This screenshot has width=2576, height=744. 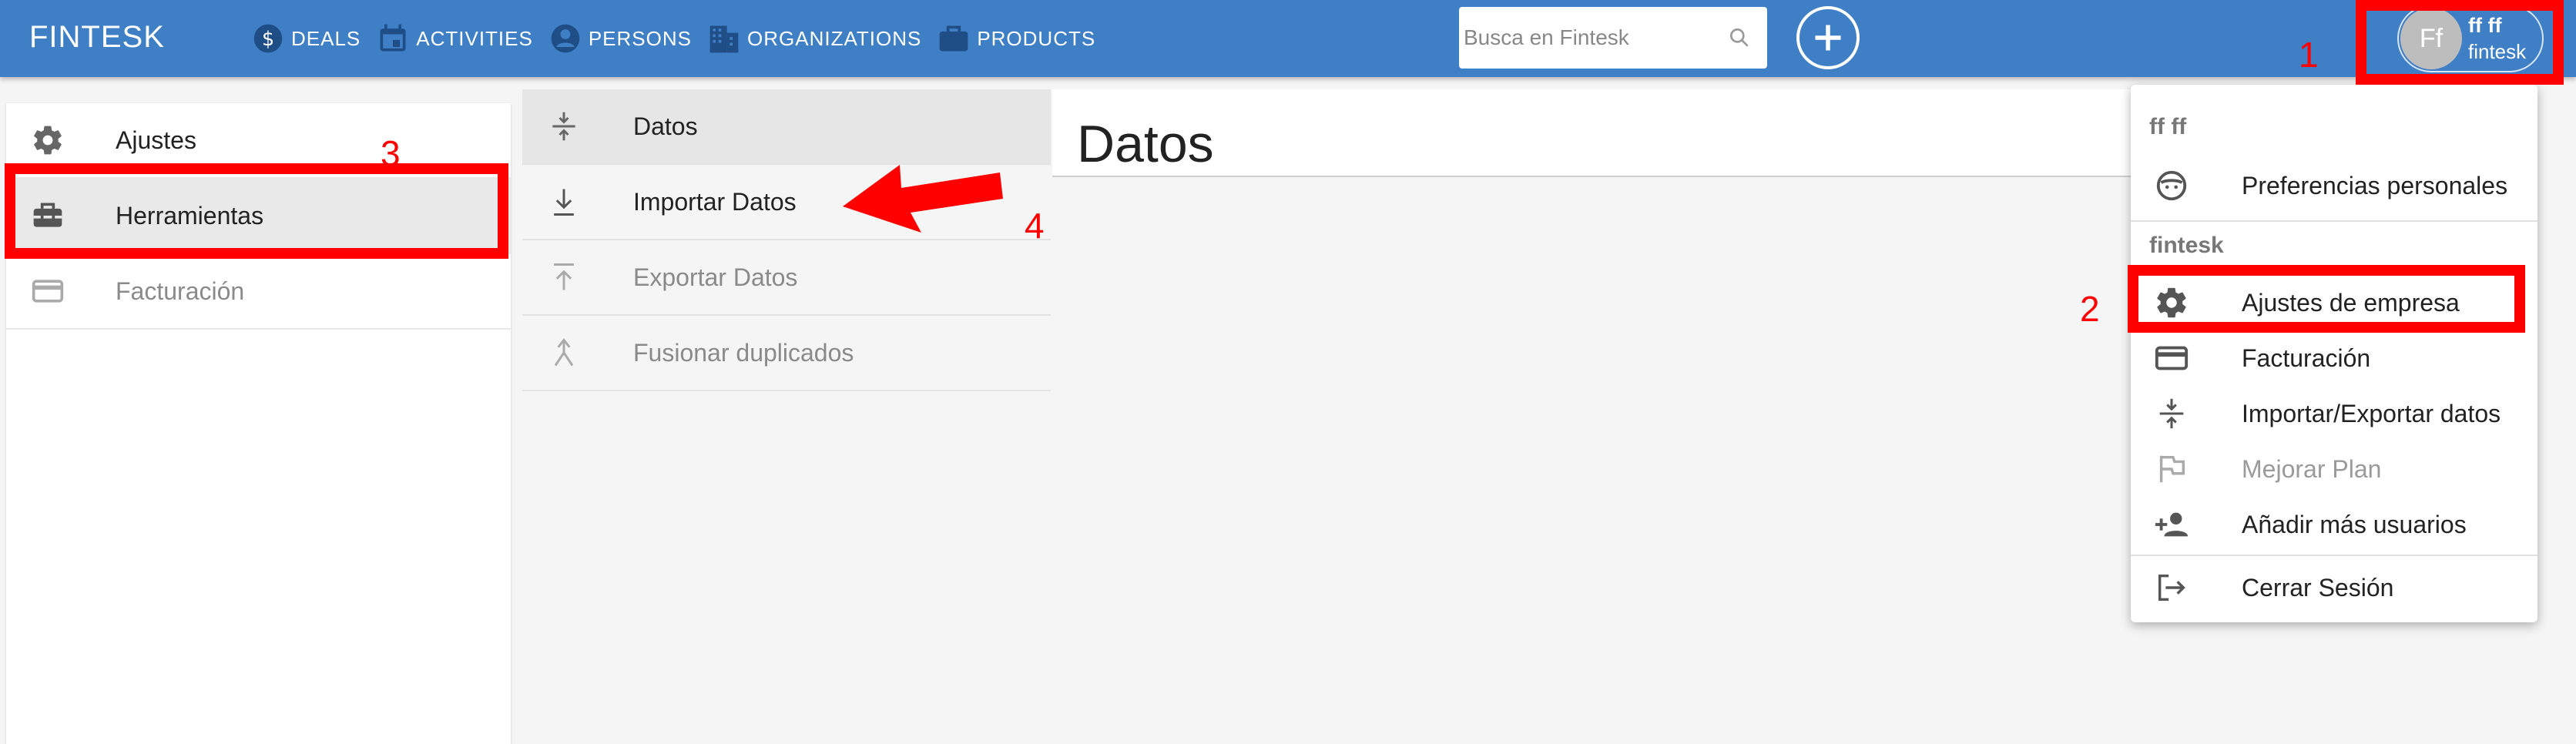 I want to click on dropdown-item-label: Importar/Exportar datos, so click(x=2371, y=413).